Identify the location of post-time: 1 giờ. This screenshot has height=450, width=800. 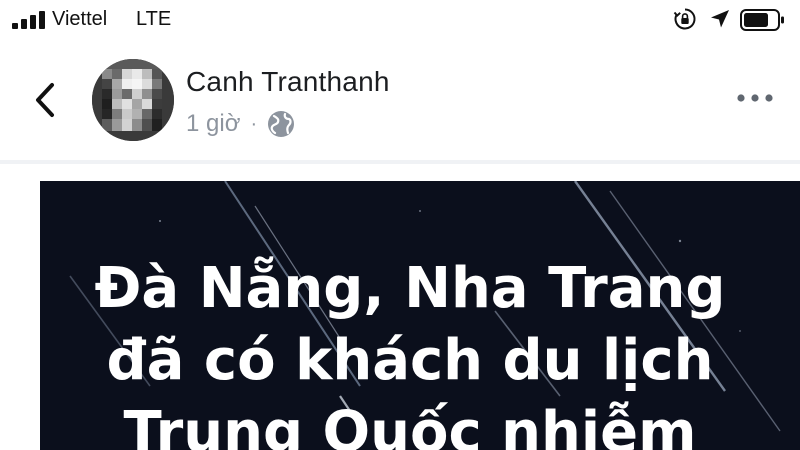
(213, 124).